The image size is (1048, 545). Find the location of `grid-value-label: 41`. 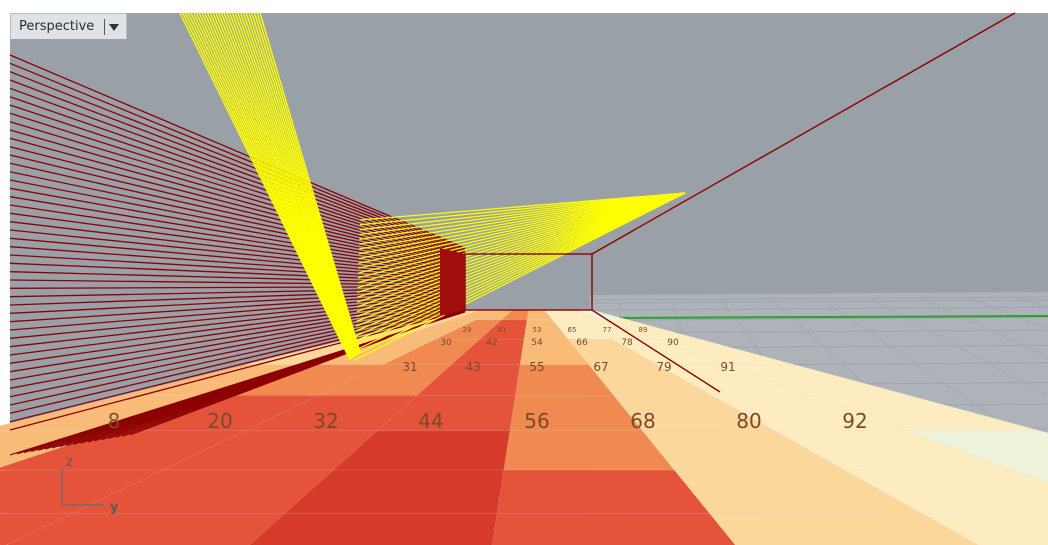

grid-value-label: 41 is located at coordinates (502, 330).